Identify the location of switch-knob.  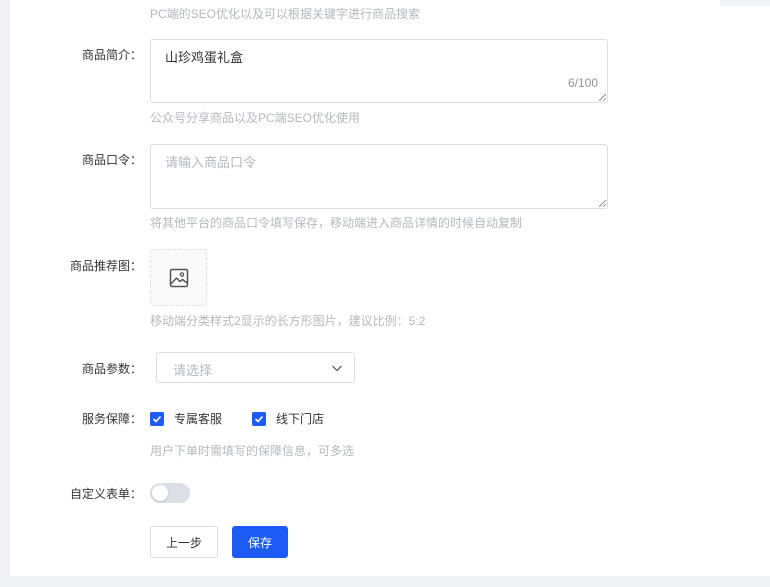
(160, 493).